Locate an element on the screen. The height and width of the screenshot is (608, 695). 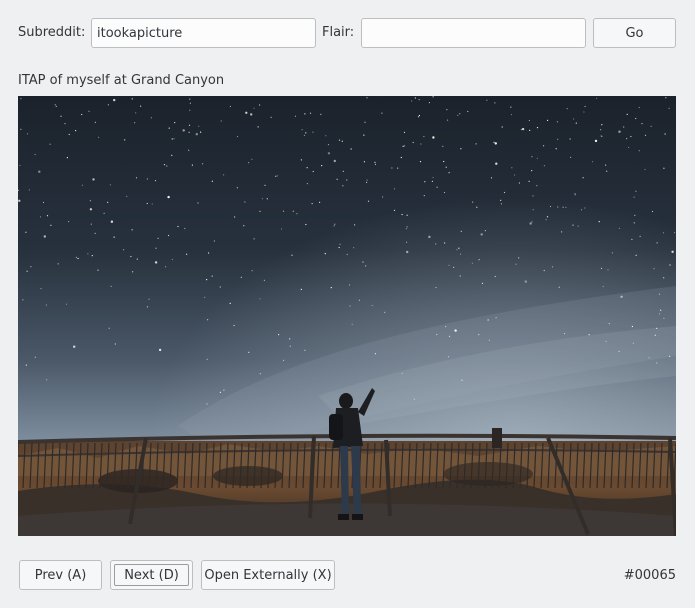
go-button: Go is located at coordinates (634, 33).